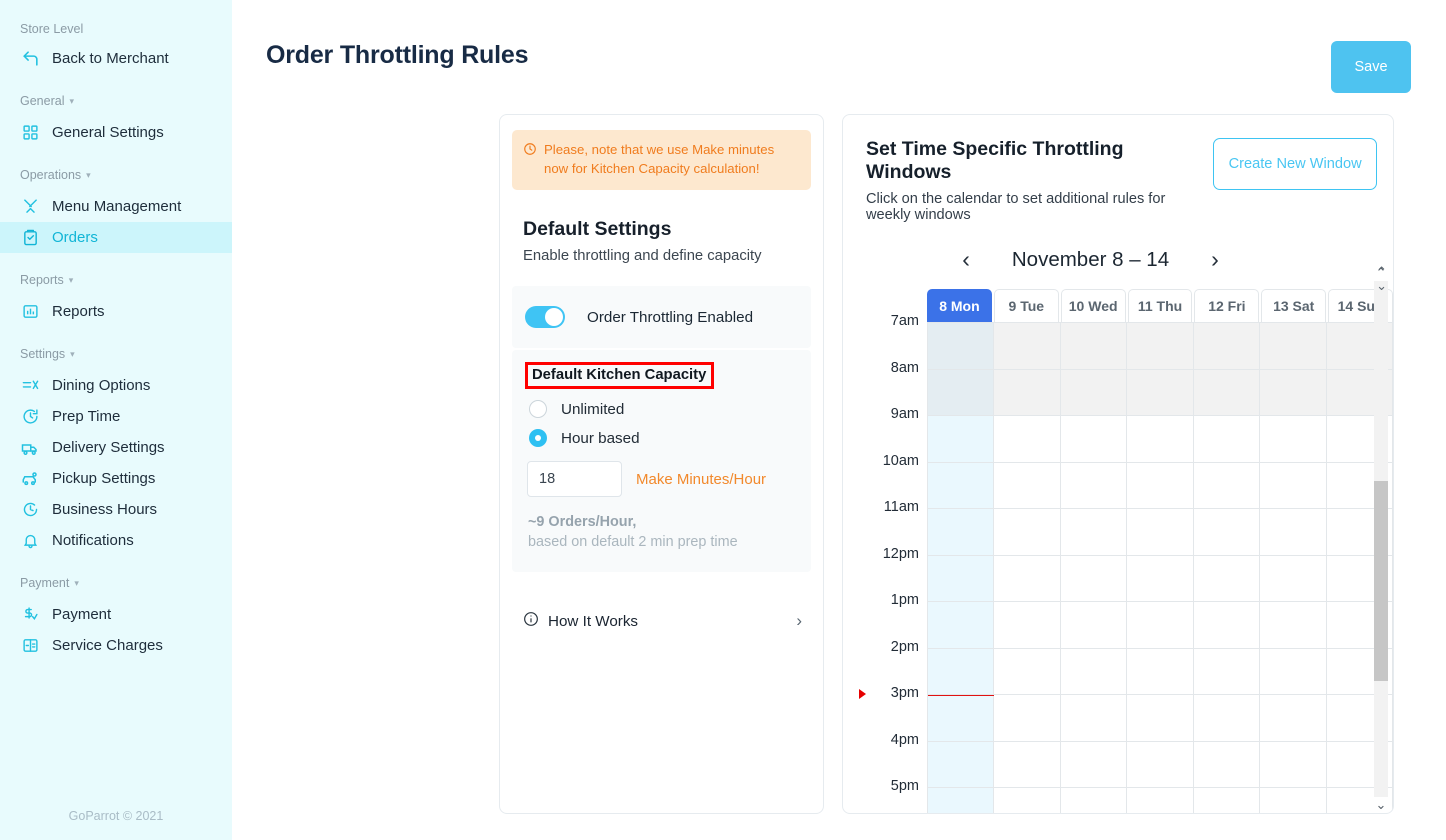 The height and width of the screenshot is (840, 1446). Describe the element at coordinates (900, 460) in the screenshot. I see `time-label-10am: 10am` at that location.